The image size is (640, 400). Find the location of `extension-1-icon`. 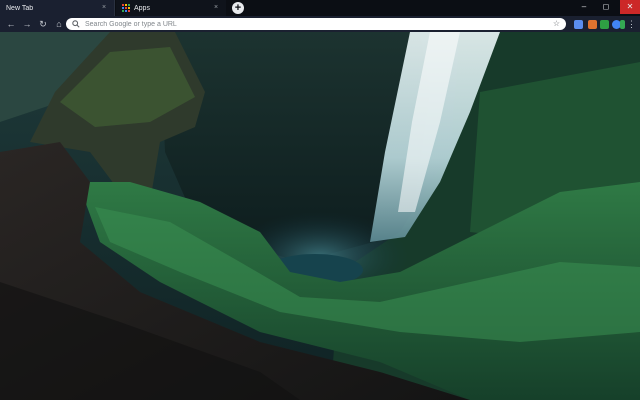

extension-1-icon is located at coordinates (578, 24).